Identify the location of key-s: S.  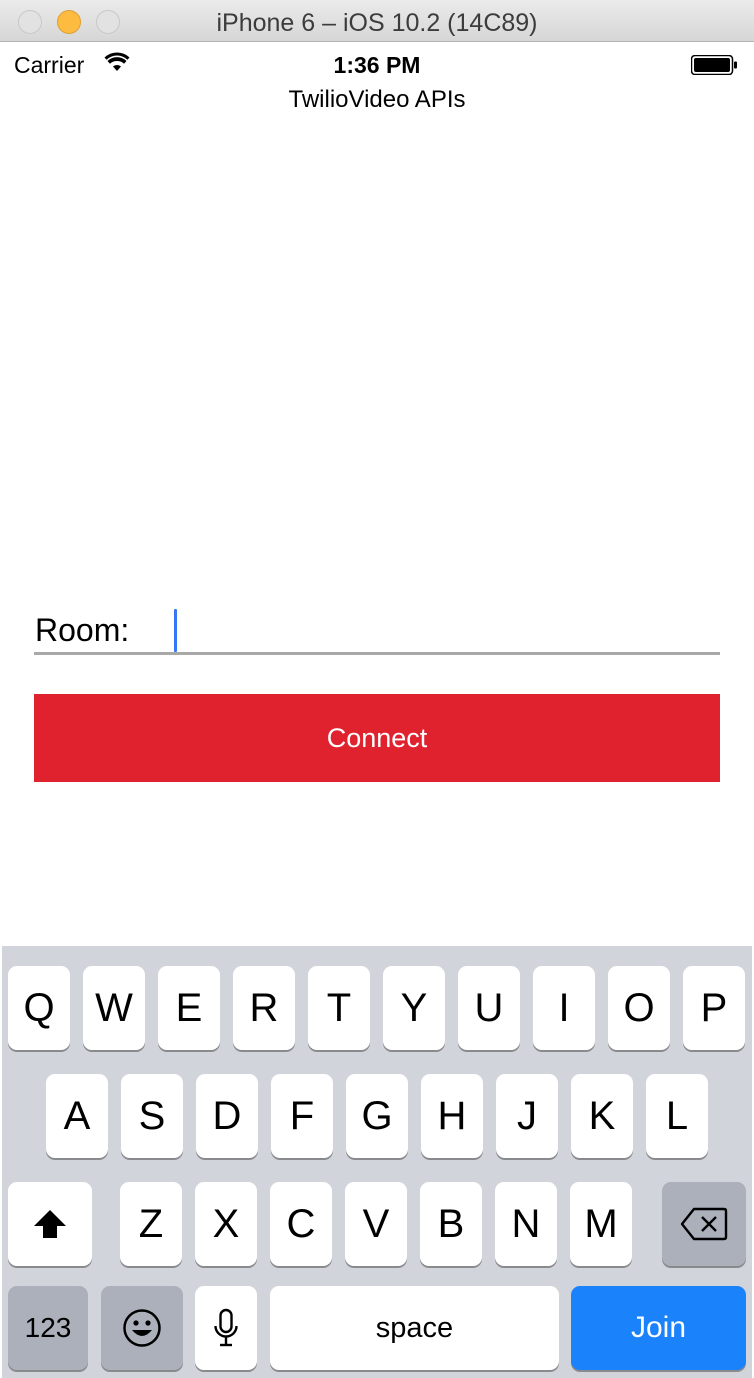
(152, 1116).